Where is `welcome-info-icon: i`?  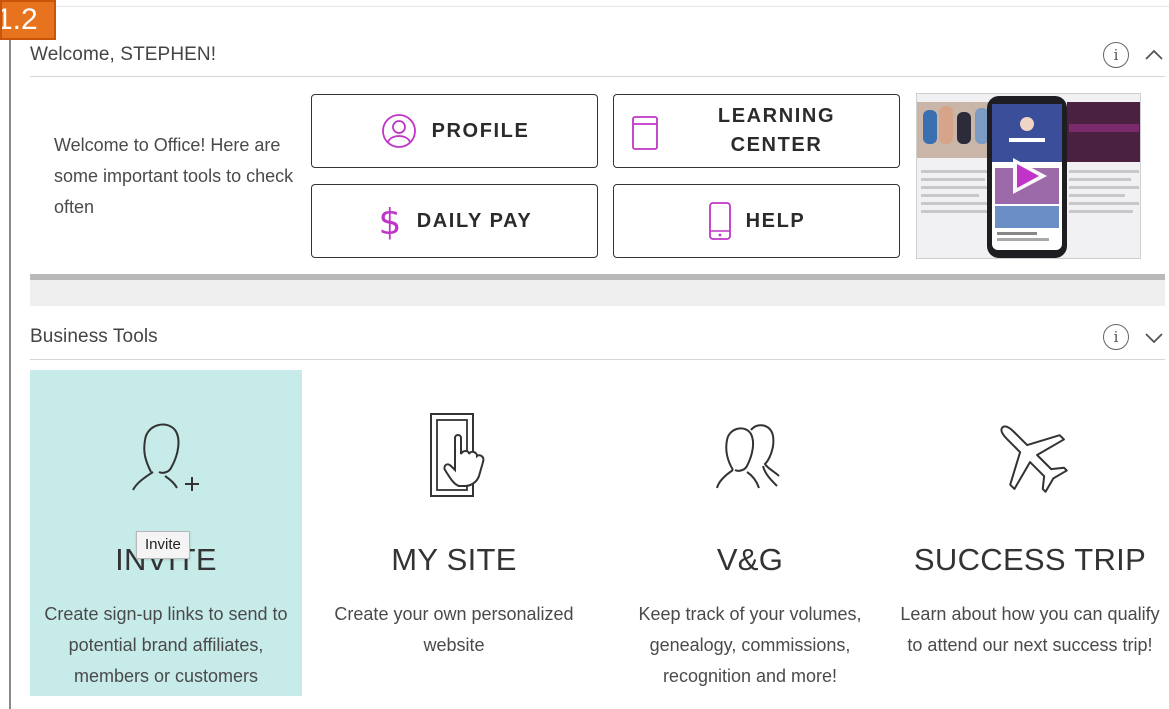
welcome-info-icon: i is located at coordinates (1116, 55).